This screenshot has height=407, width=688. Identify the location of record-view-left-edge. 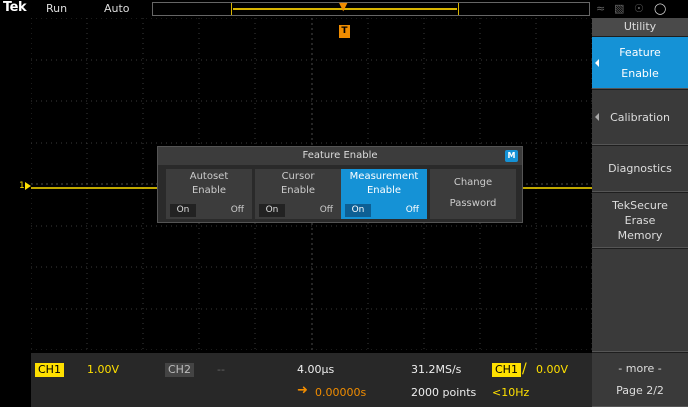
(231, 9).